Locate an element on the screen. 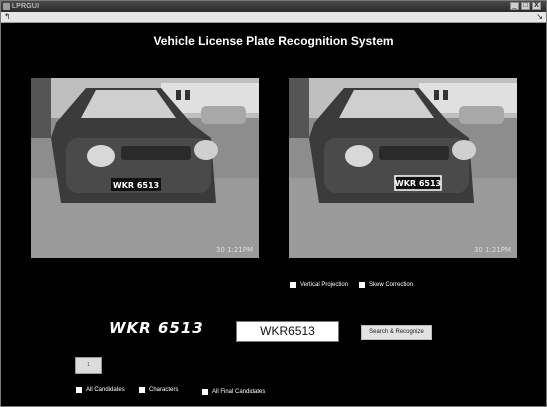 The width and height of the screenshot is (547, 407). window-title: LPRGUI is located at coordinates (26, 6).